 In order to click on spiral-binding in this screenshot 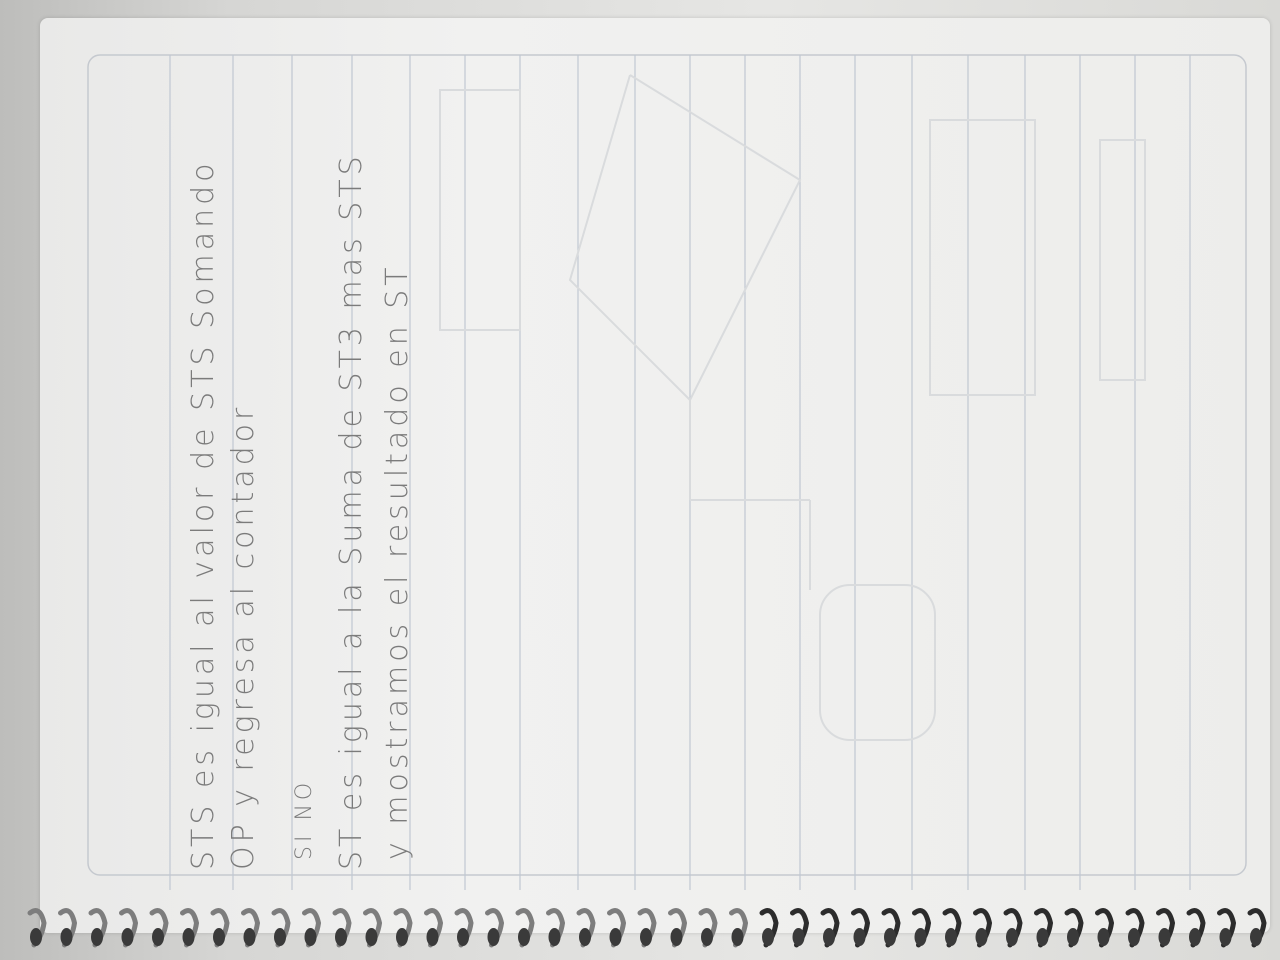, I will do `click(647, 928)`.